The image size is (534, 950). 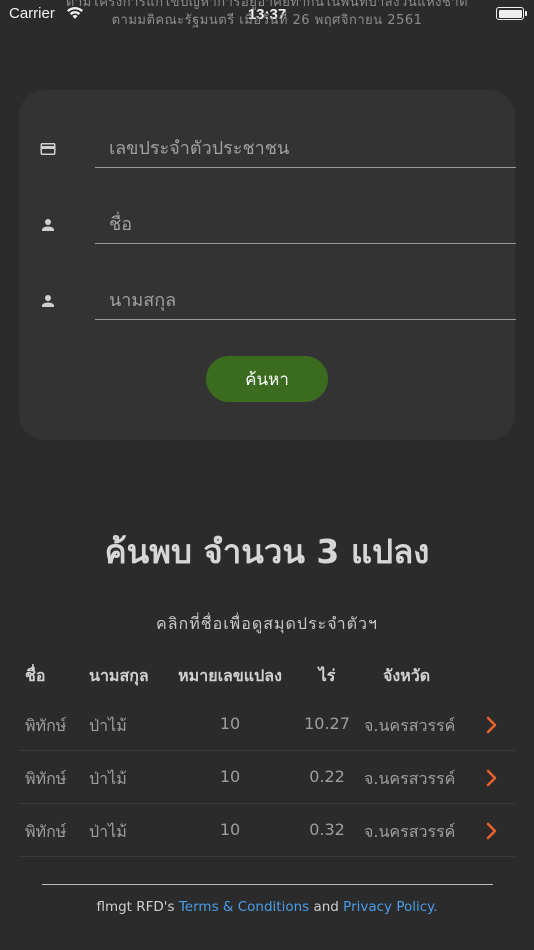 I want to click on cell-rai: 0.32, so click(x=327, y=829).